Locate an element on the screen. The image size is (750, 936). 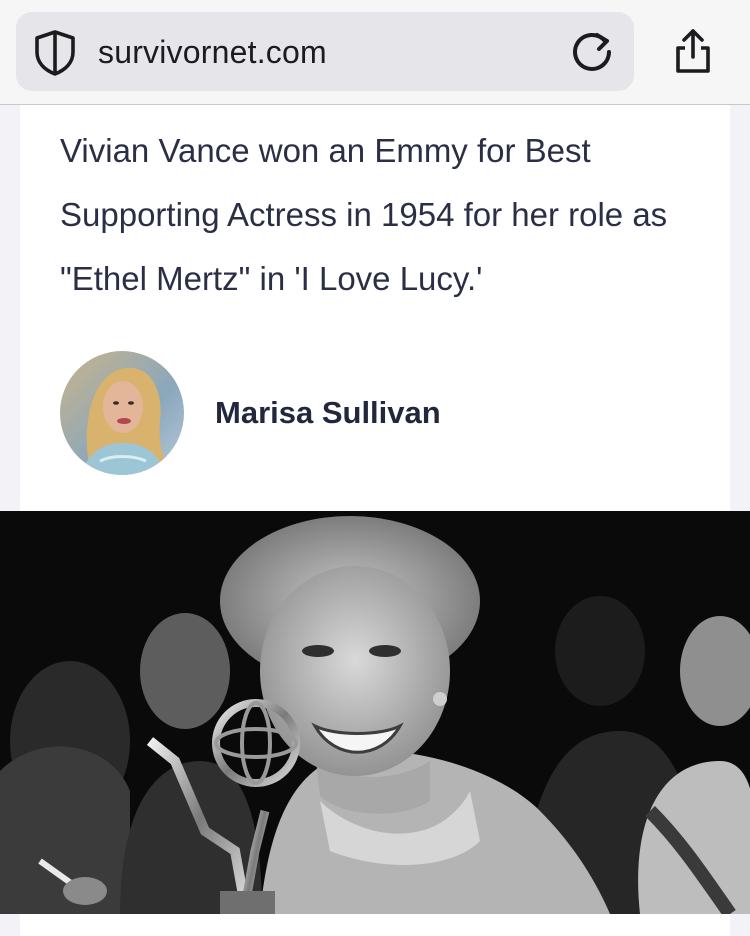
author-name: Marisa Sullivan is located at coordinates (328, 413).